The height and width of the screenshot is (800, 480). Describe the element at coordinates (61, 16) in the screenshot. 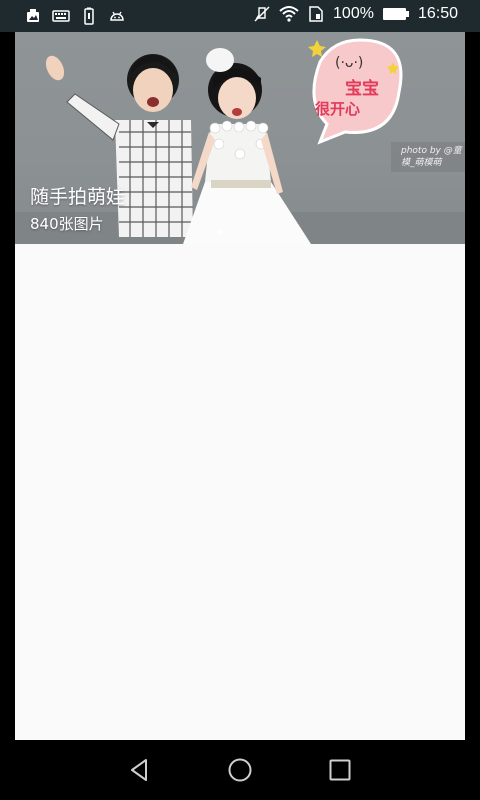

I see `keyboard-icon` at that location.